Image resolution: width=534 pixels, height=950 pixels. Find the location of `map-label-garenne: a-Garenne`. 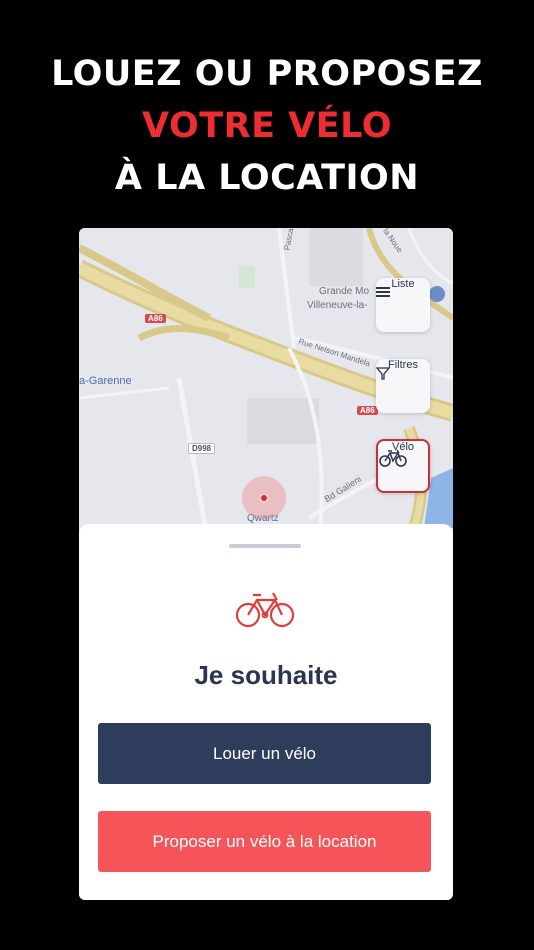

map-label-garenne: a-Garenne is located at coordinates (105, 381).